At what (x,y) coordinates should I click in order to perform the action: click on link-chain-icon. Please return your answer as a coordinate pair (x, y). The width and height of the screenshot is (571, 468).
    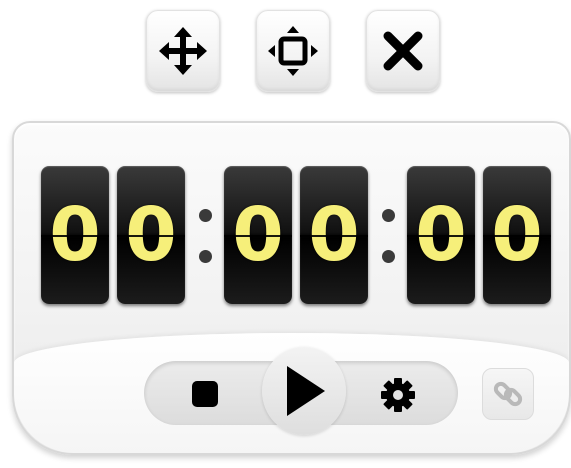
    Looking at the image, I should click on (508, 394).